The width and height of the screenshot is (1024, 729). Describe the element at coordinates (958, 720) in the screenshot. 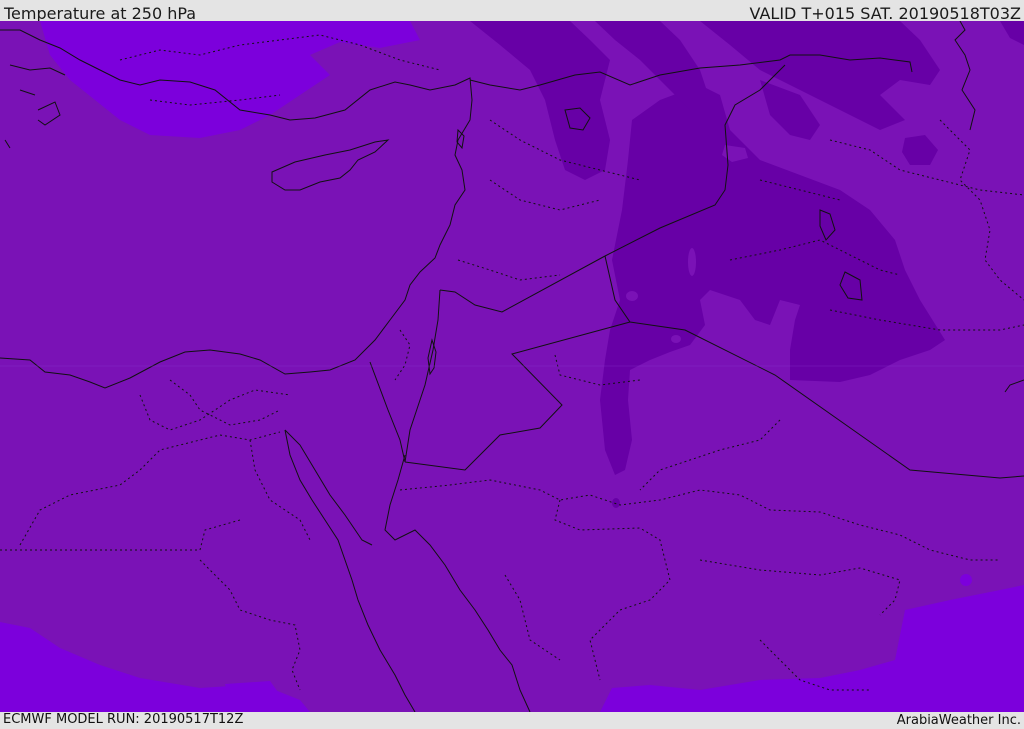

I see `credit-label: ArabiaWeather Inc.` at that location.